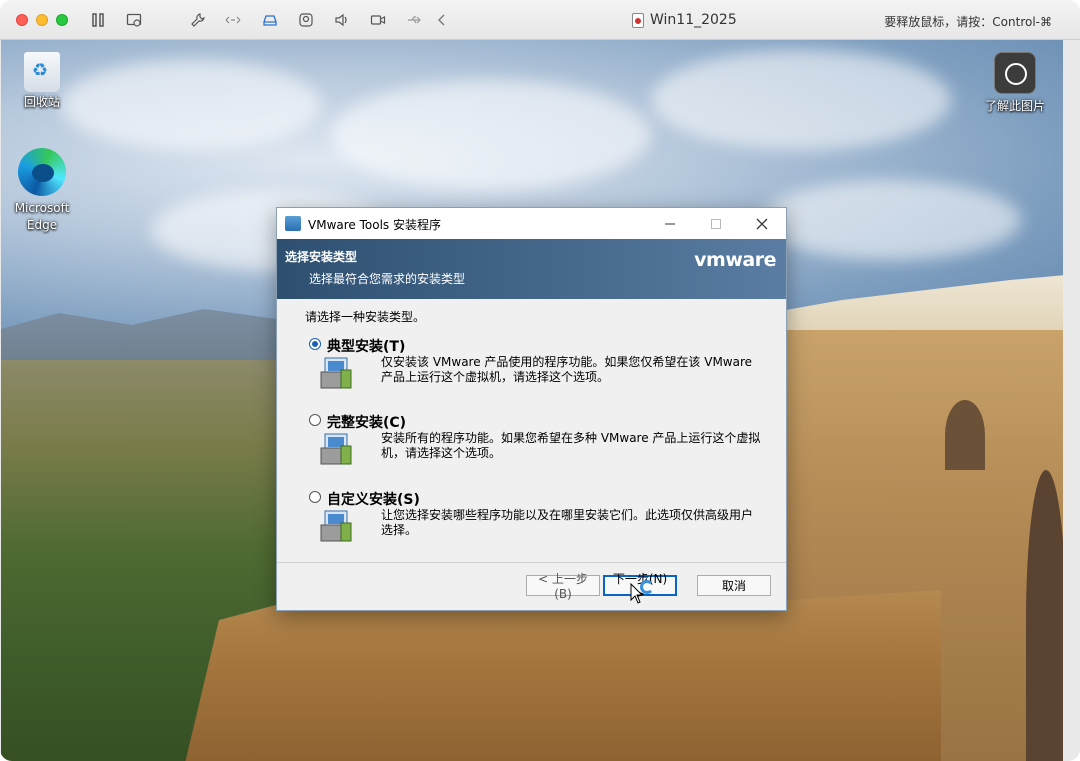 The width and height of the screenshot is (1080, 761). What do you see at coordinates (22, 20) in the screenshot?
I see `close-window-button` at bounding box center [22, 20].